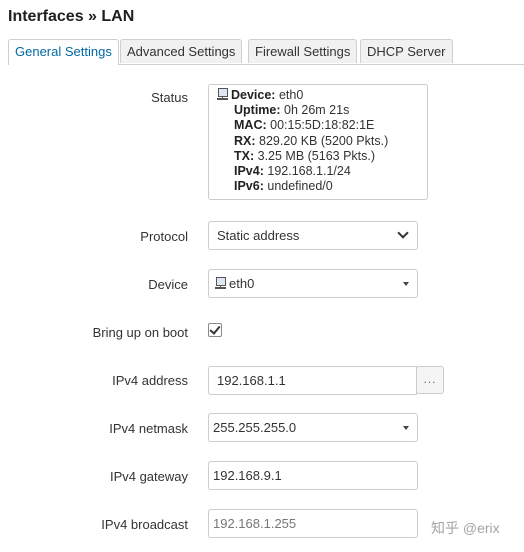 The image size is (524, 552). Describe the element at coordinates (313, 283) in the screenshot. I see `device-select: eth0` at that location.